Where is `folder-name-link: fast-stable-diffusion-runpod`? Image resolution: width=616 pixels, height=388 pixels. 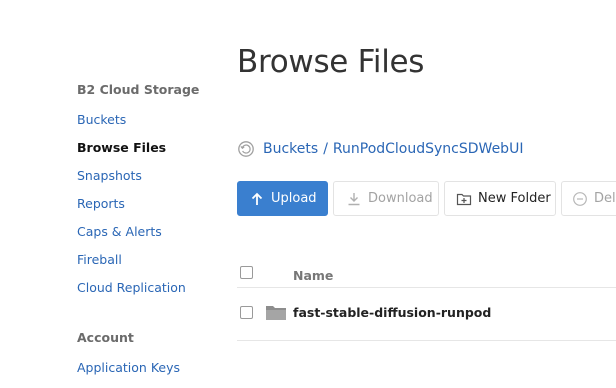
folder-name-link: fast-stable-diffusion-runpod is located at coordinates (392, 312).